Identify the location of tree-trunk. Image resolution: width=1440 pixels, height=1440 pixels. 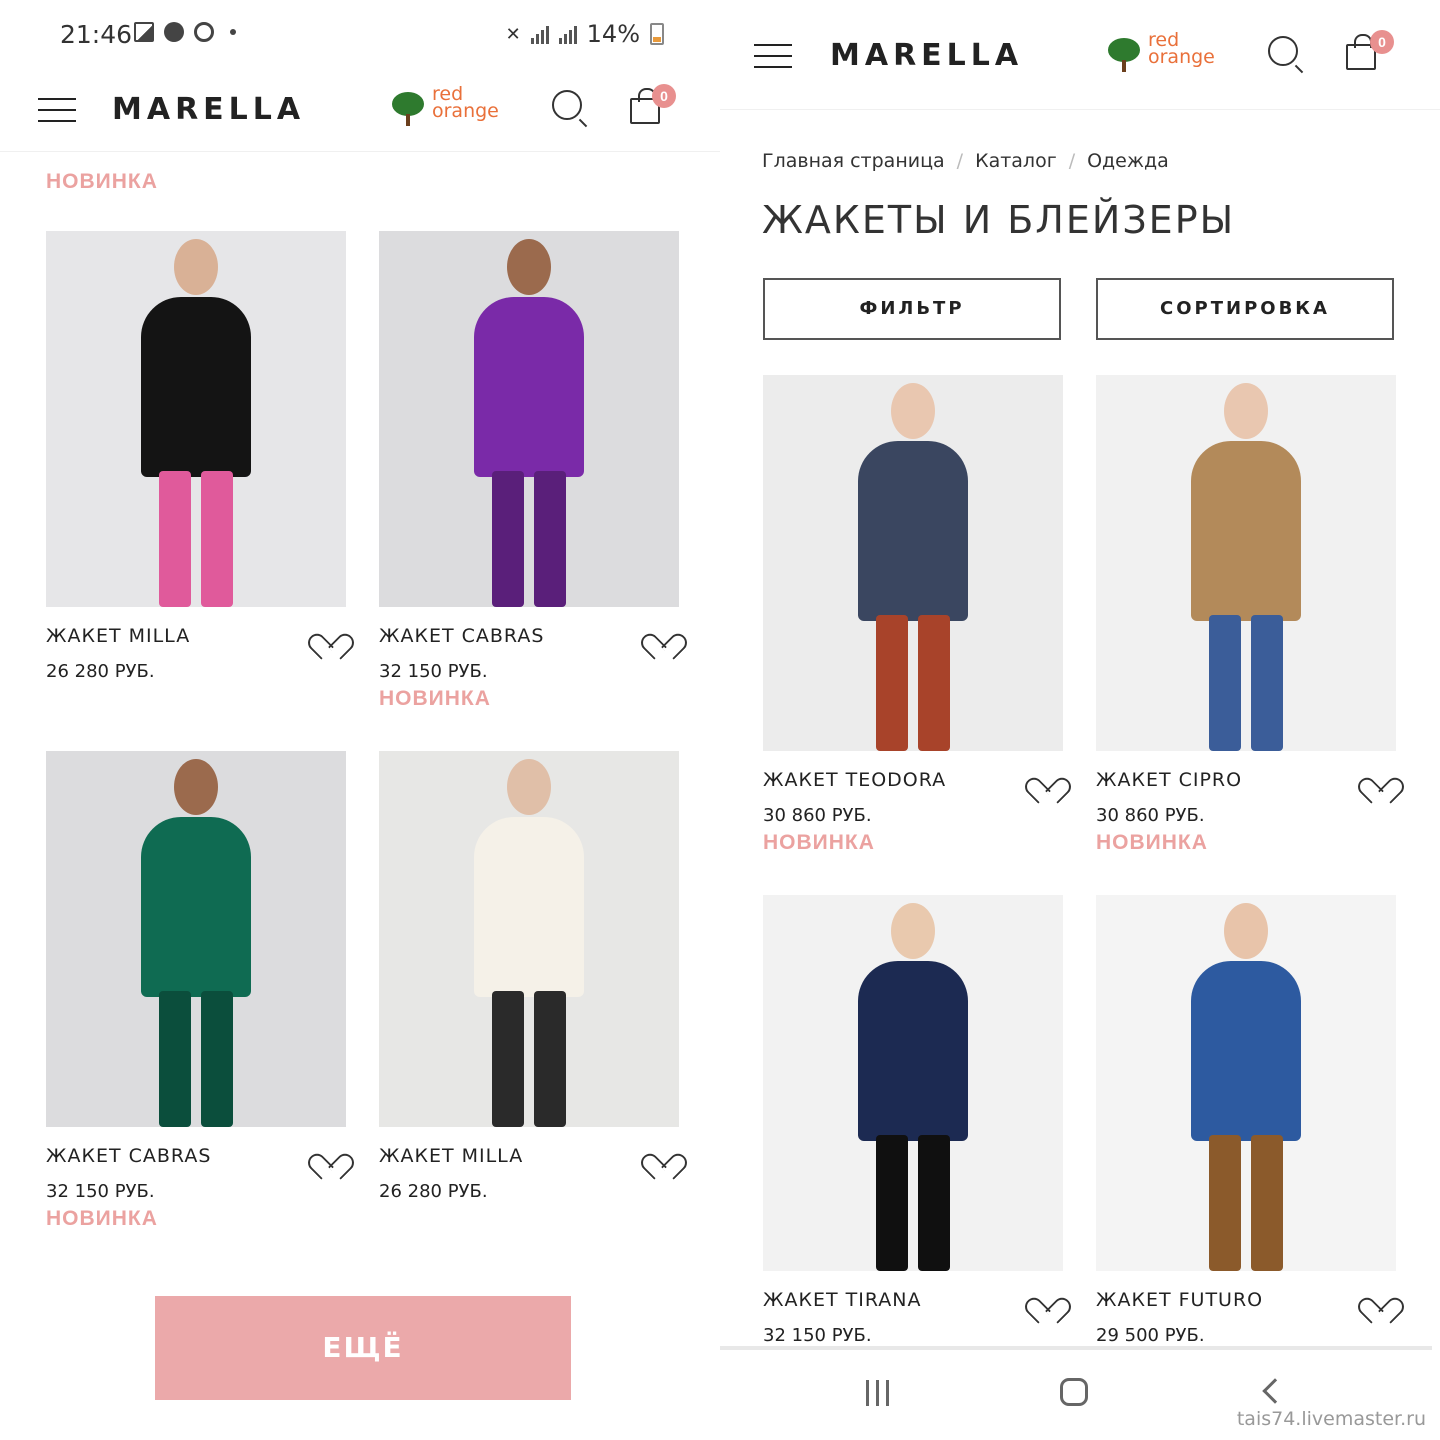
(1124, 66).